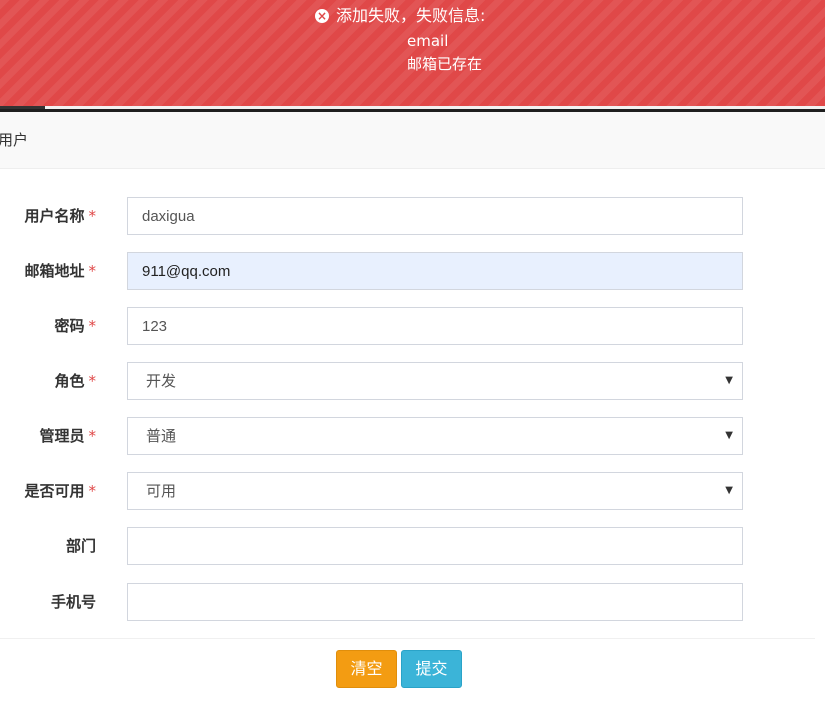 Image resolution: width=825 pixels, height=707 pixels. What do you see at coordinates (14, 140) in the screenshot?
I see `panel-title: 用户` at bounding box center [14, 140].